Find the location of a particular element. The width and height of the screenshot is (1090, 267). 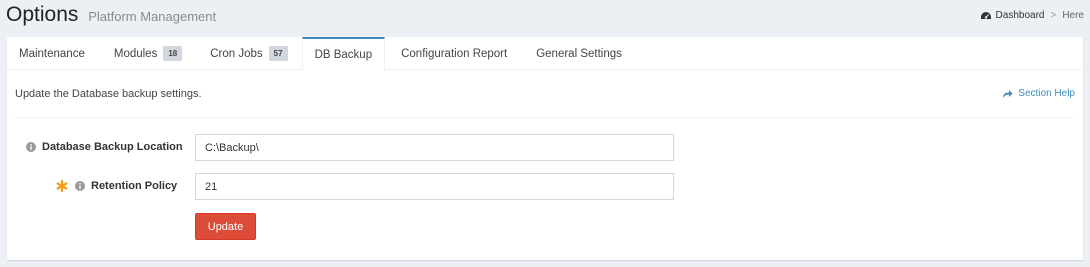

section-help-label: Section Help is located at coordinates (1046, 93).